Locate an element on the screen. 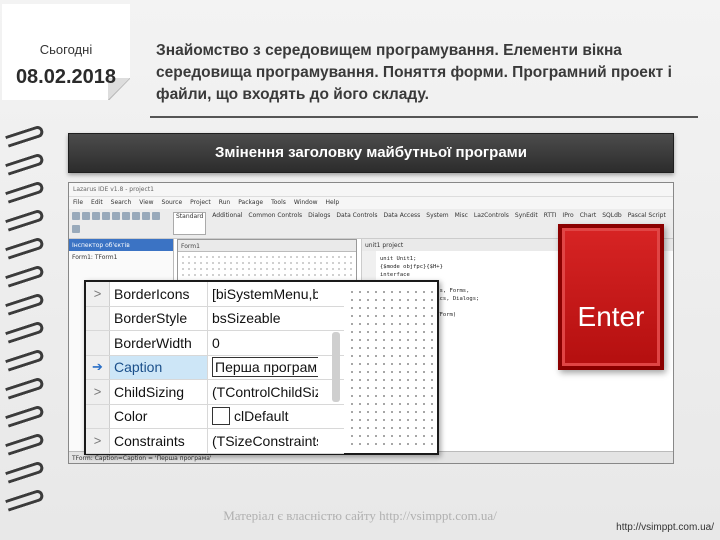 This screenshot has height=540, width=720. property-name: BorderStyle is located at coordinates (159, 318).